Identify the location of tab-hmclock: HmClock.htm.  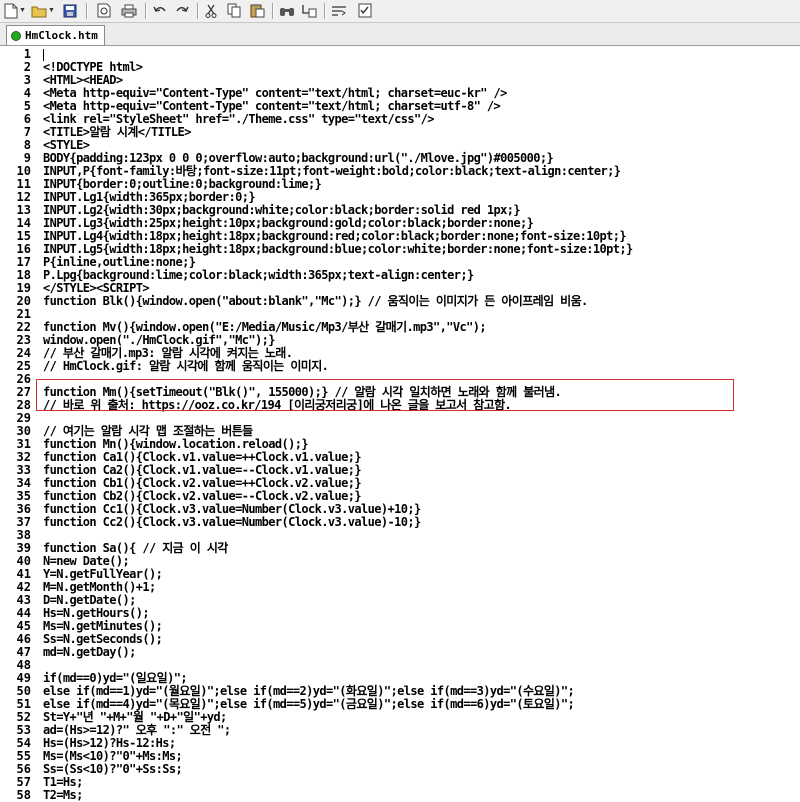
(55, 35).